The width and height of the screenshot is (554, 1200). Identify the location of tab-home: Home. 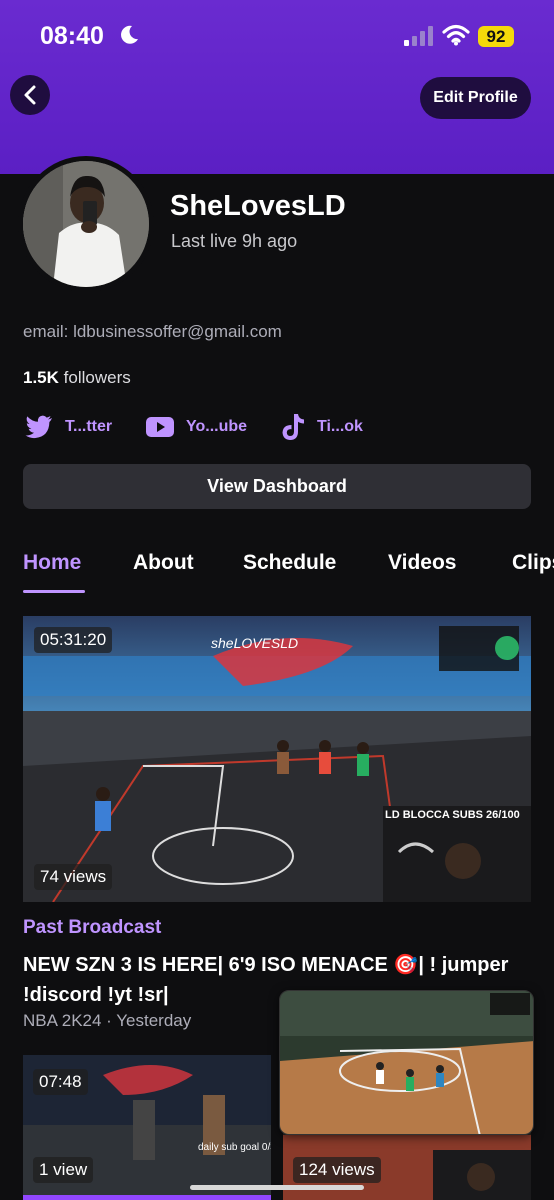
(52, 563).